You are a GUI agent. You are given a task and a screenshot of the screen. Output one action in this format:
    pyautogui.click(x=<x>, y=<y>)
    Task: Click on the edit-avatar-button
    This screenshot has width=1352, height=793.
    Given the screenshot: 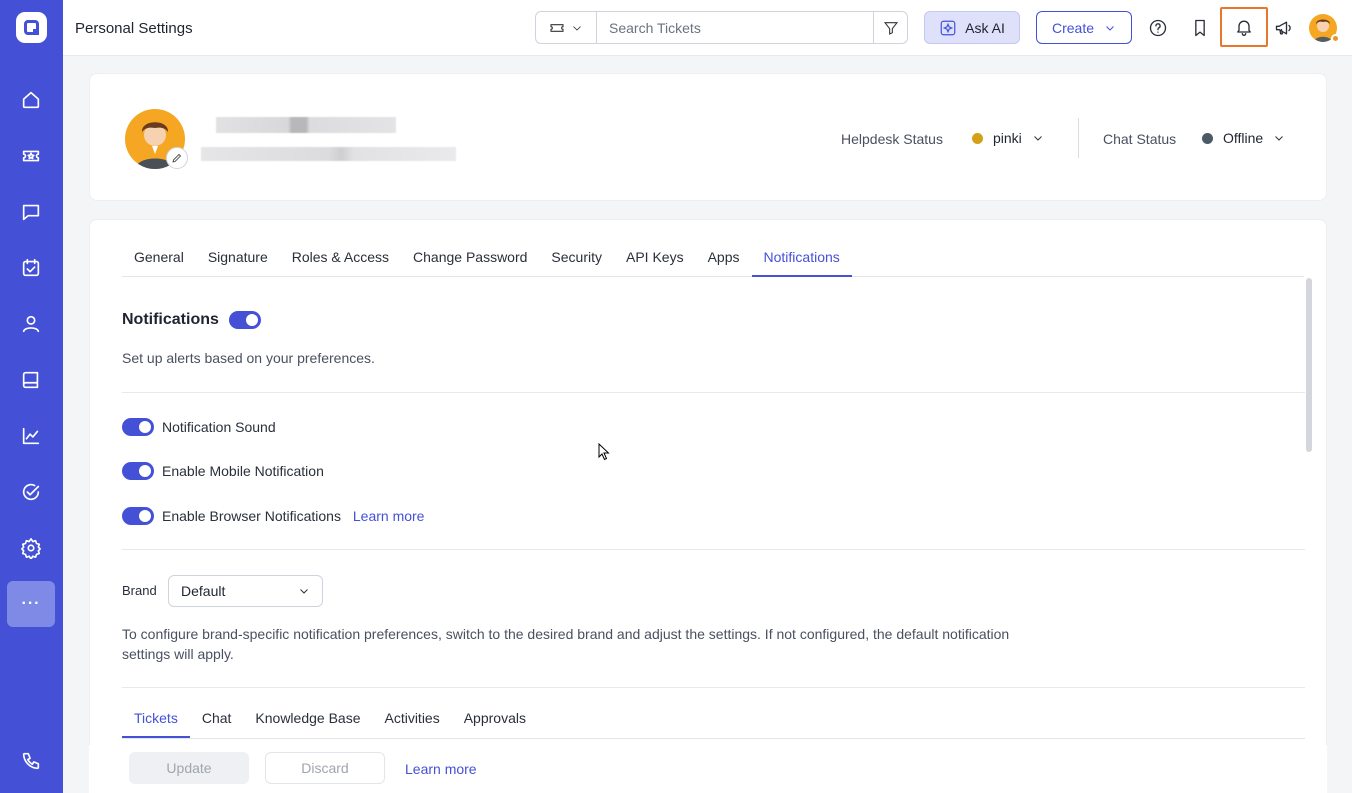 What is the action you would take?
    pyautogui.click(x=177, y=158)
    